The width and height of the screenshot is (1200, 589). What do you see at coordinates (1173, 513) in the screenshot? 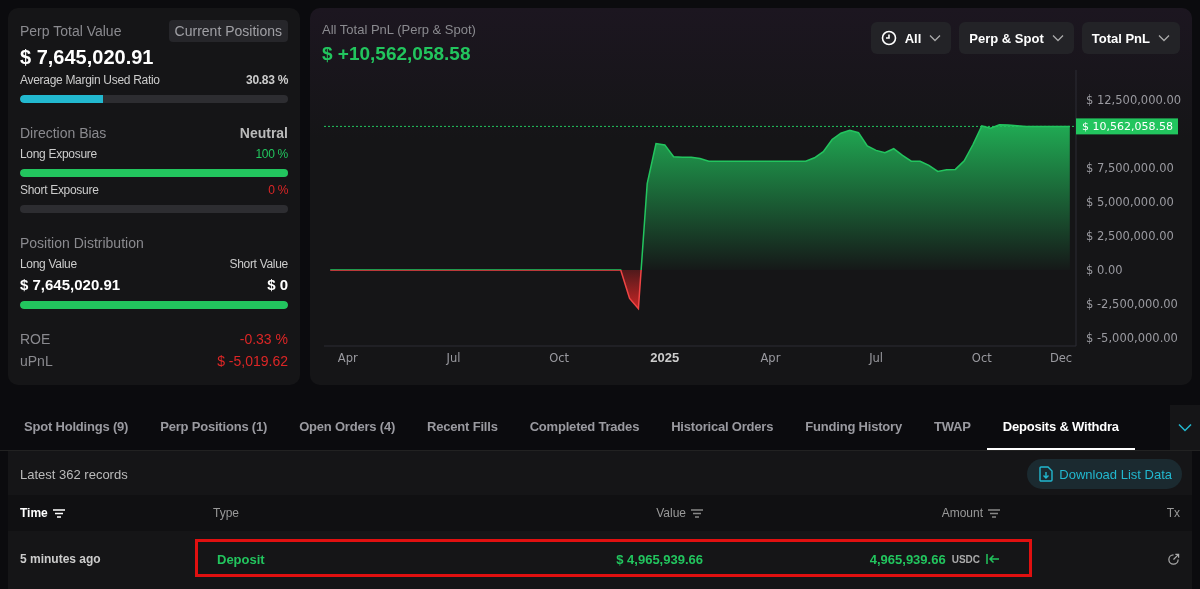
I see `column-header: Tx` at bounding box center [1173, 513].